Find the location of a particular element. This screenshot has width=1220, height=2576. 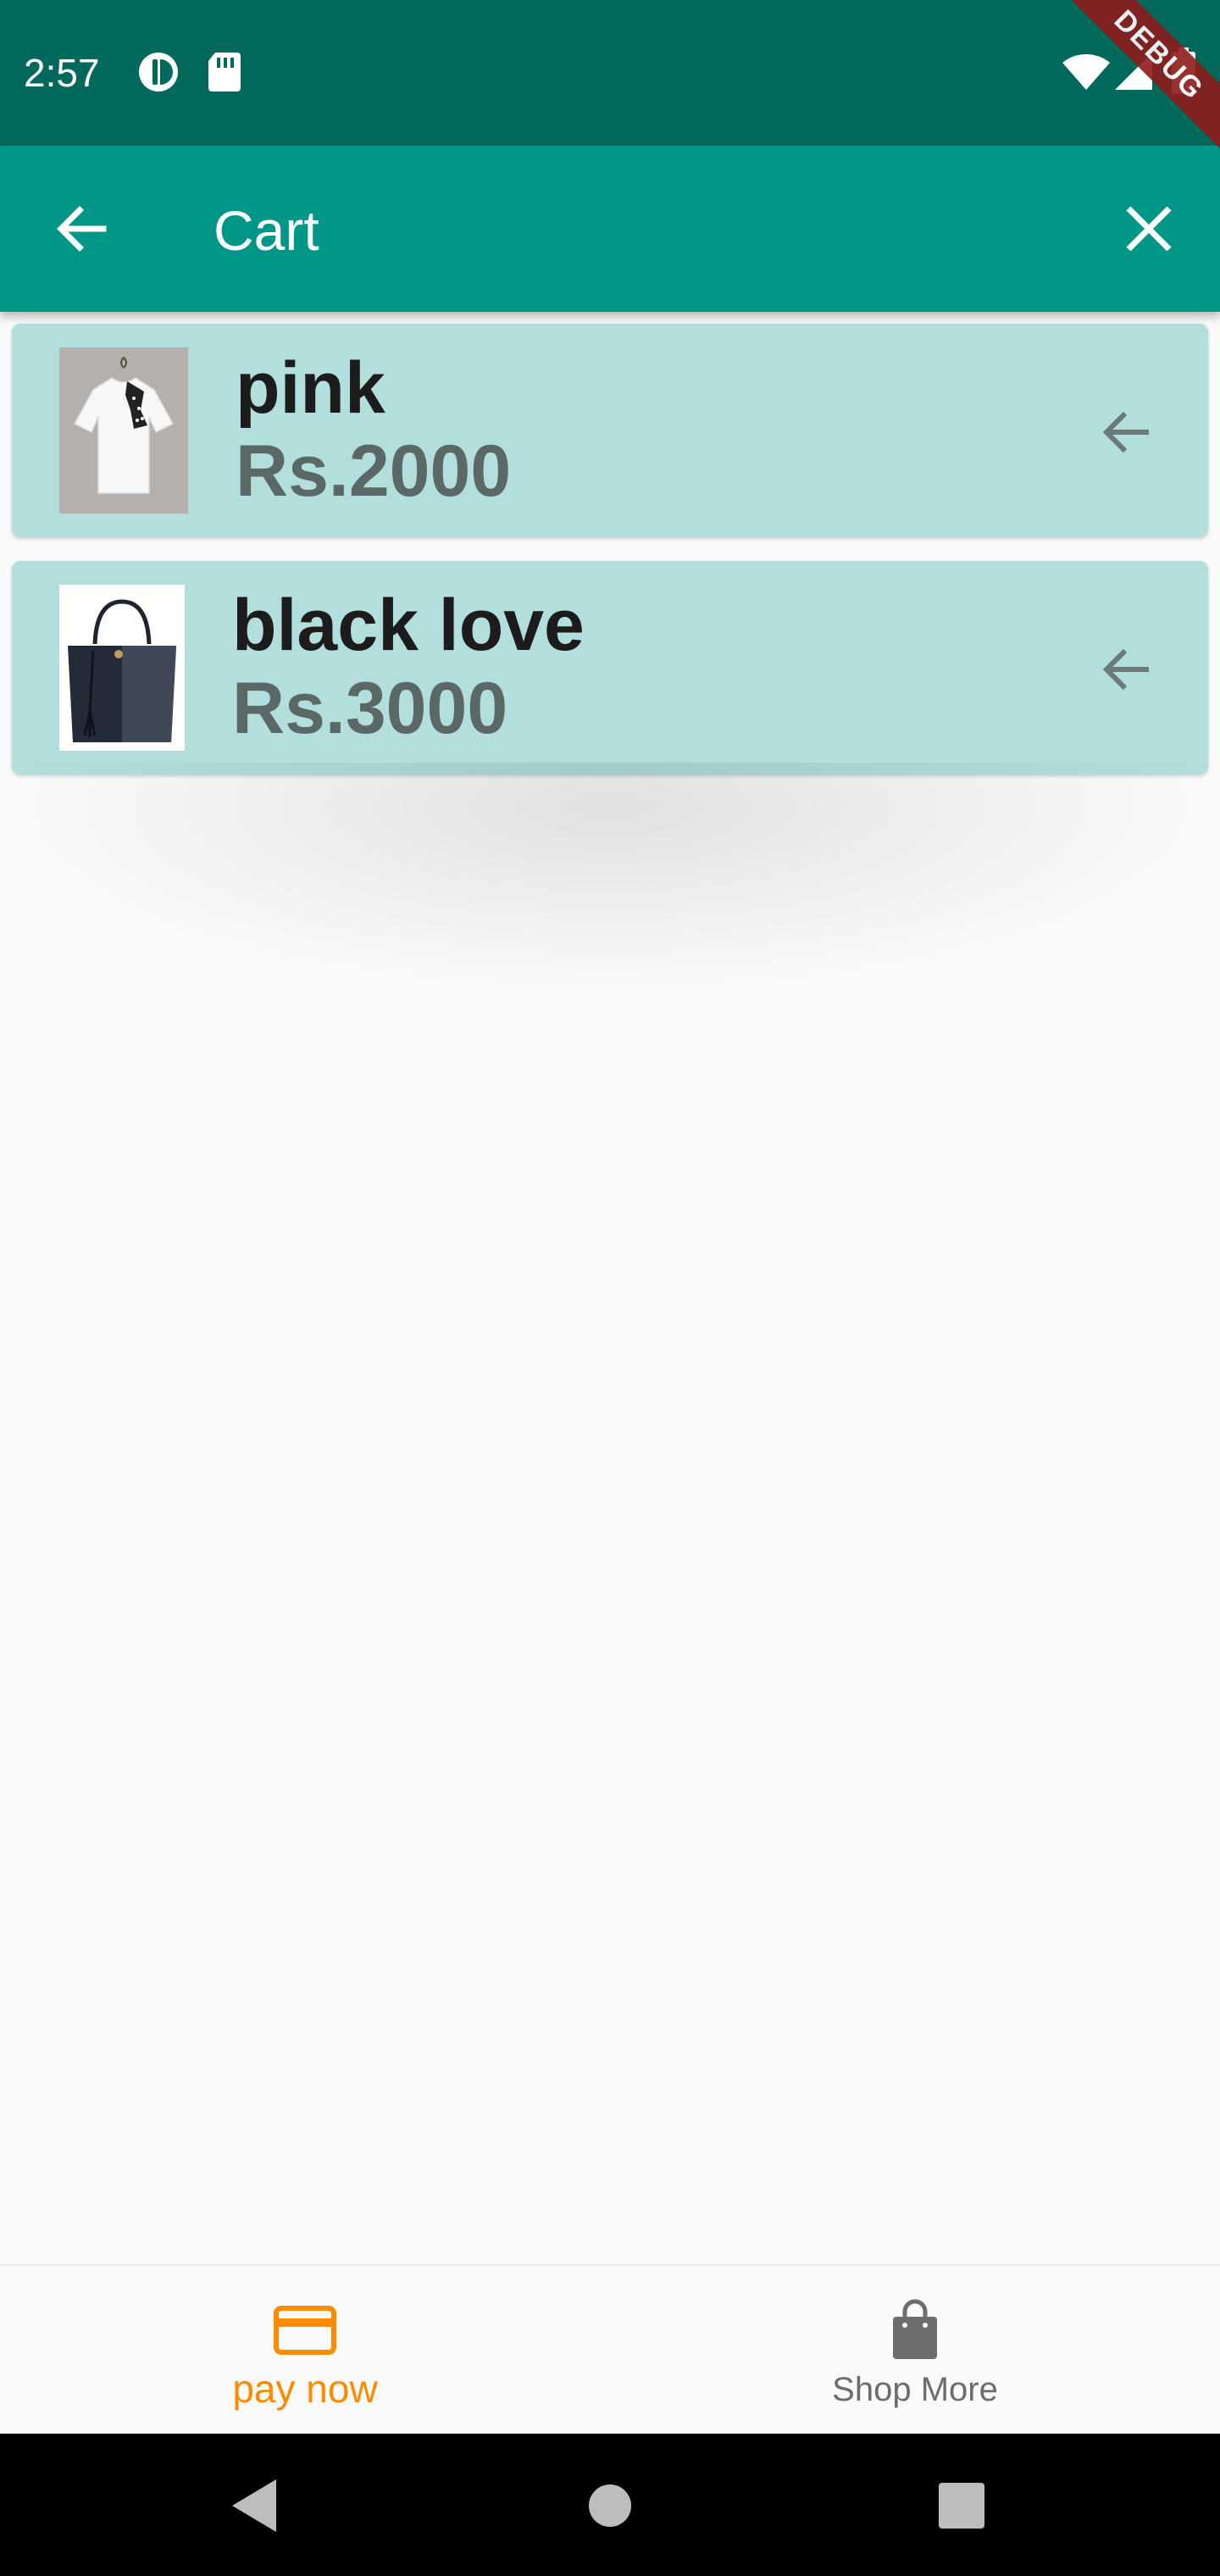

system-nav-bar is located at coordinates (610, 2505).